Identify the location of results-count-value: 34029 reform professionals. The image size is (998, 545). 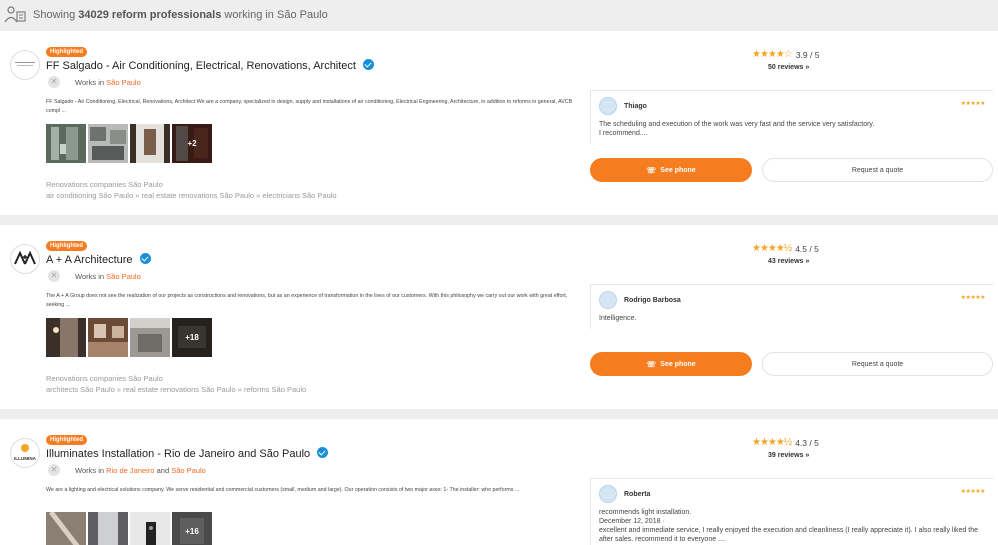
(150, 15).